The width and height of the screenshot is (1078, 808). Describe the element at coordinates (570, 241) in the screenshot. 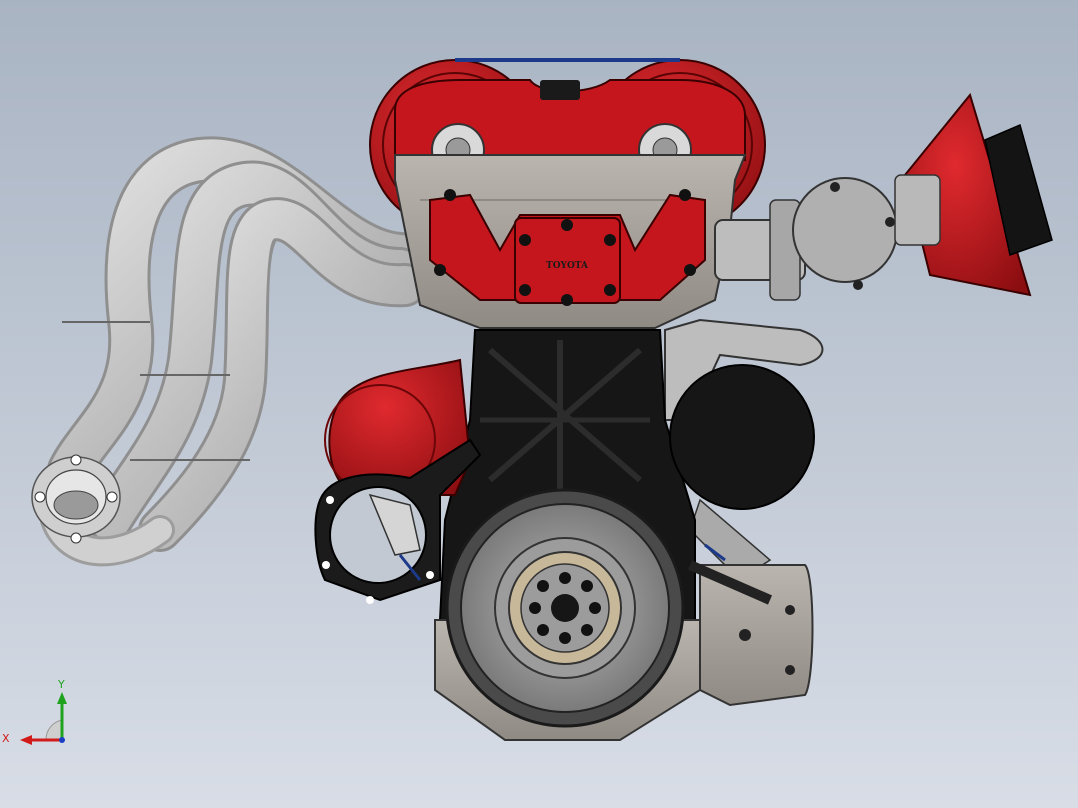

I see `cylinder-head: TOYOTA` at that location.